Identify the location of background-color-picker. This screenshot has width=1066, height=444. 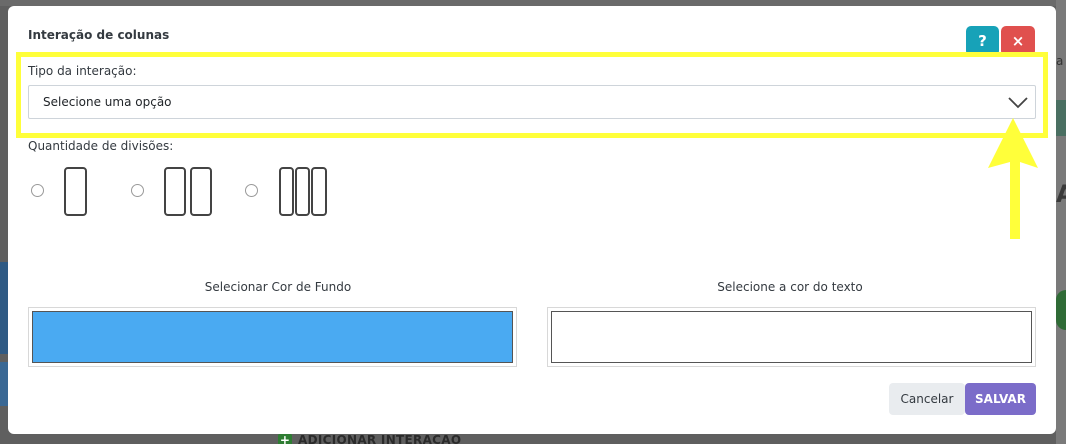
(272, 337).